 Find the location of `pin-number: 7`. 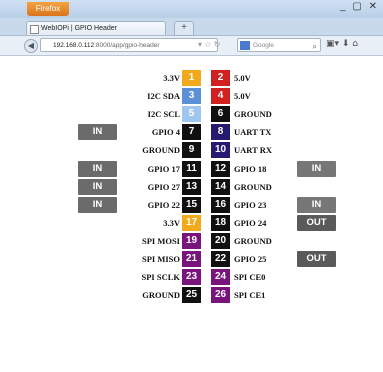

pin-number: 7 is located at coordinates (191, 132).